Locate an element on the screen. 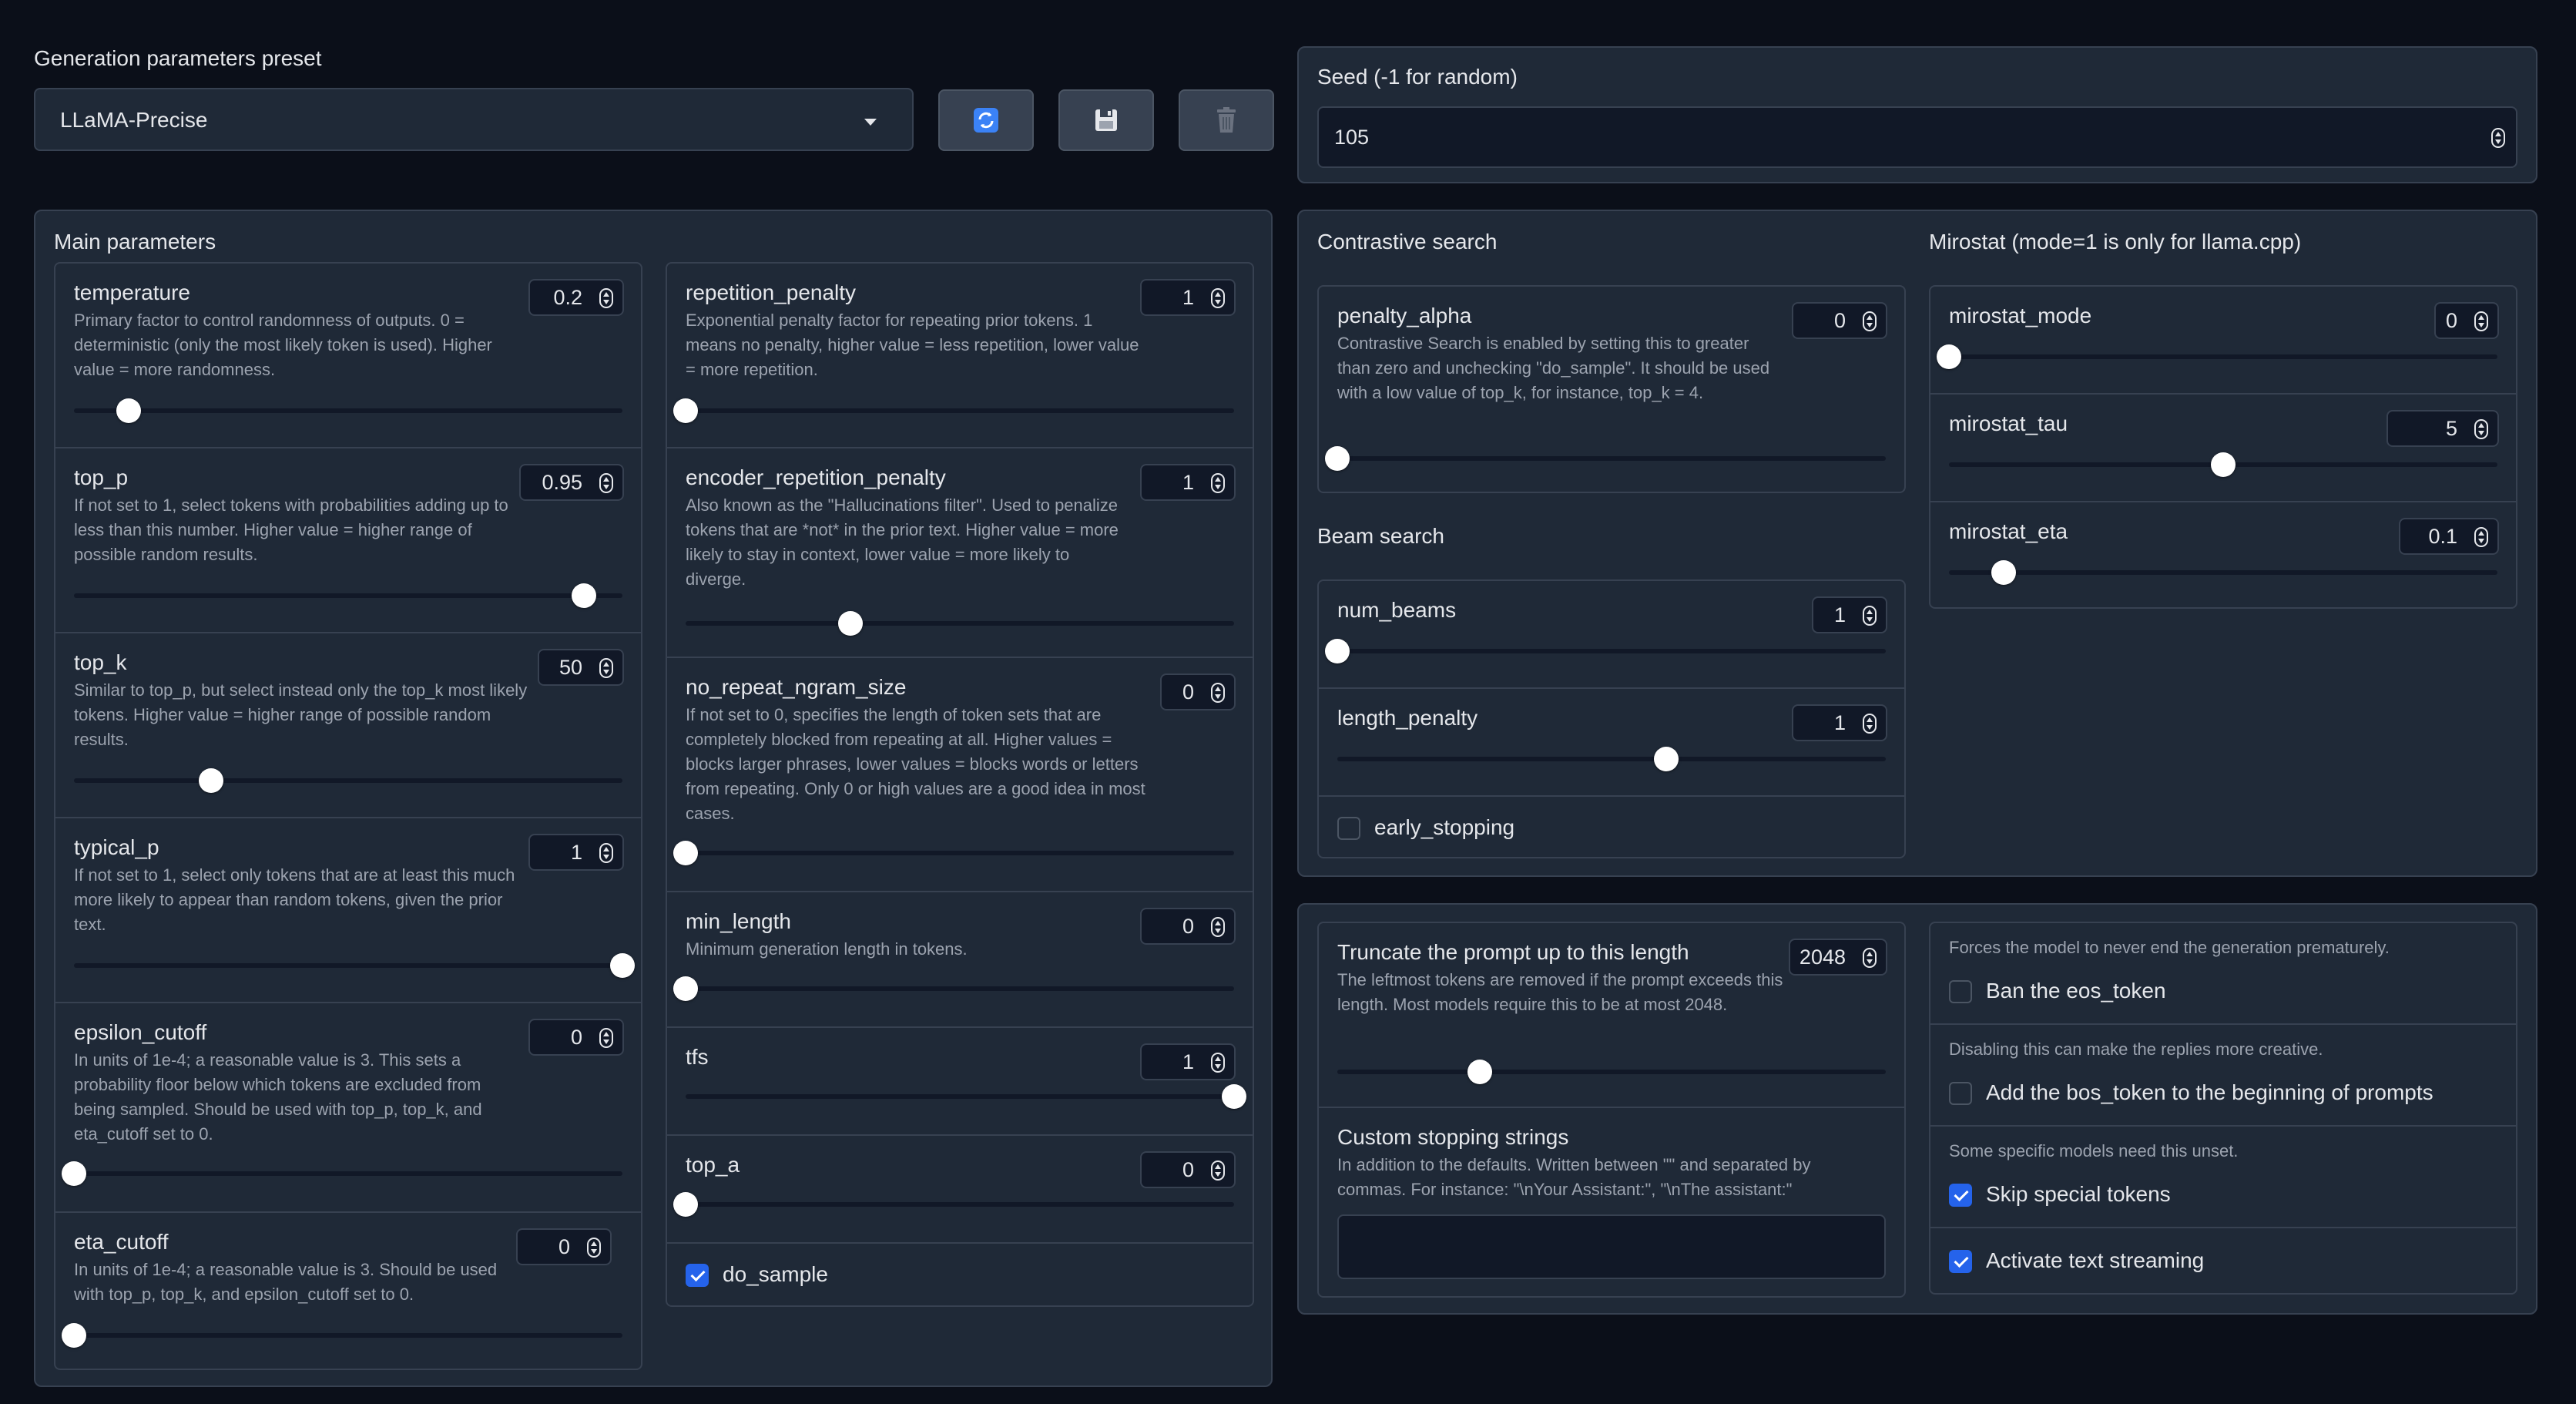  do-sample-checkbox is located at coordinates (697, 1275).